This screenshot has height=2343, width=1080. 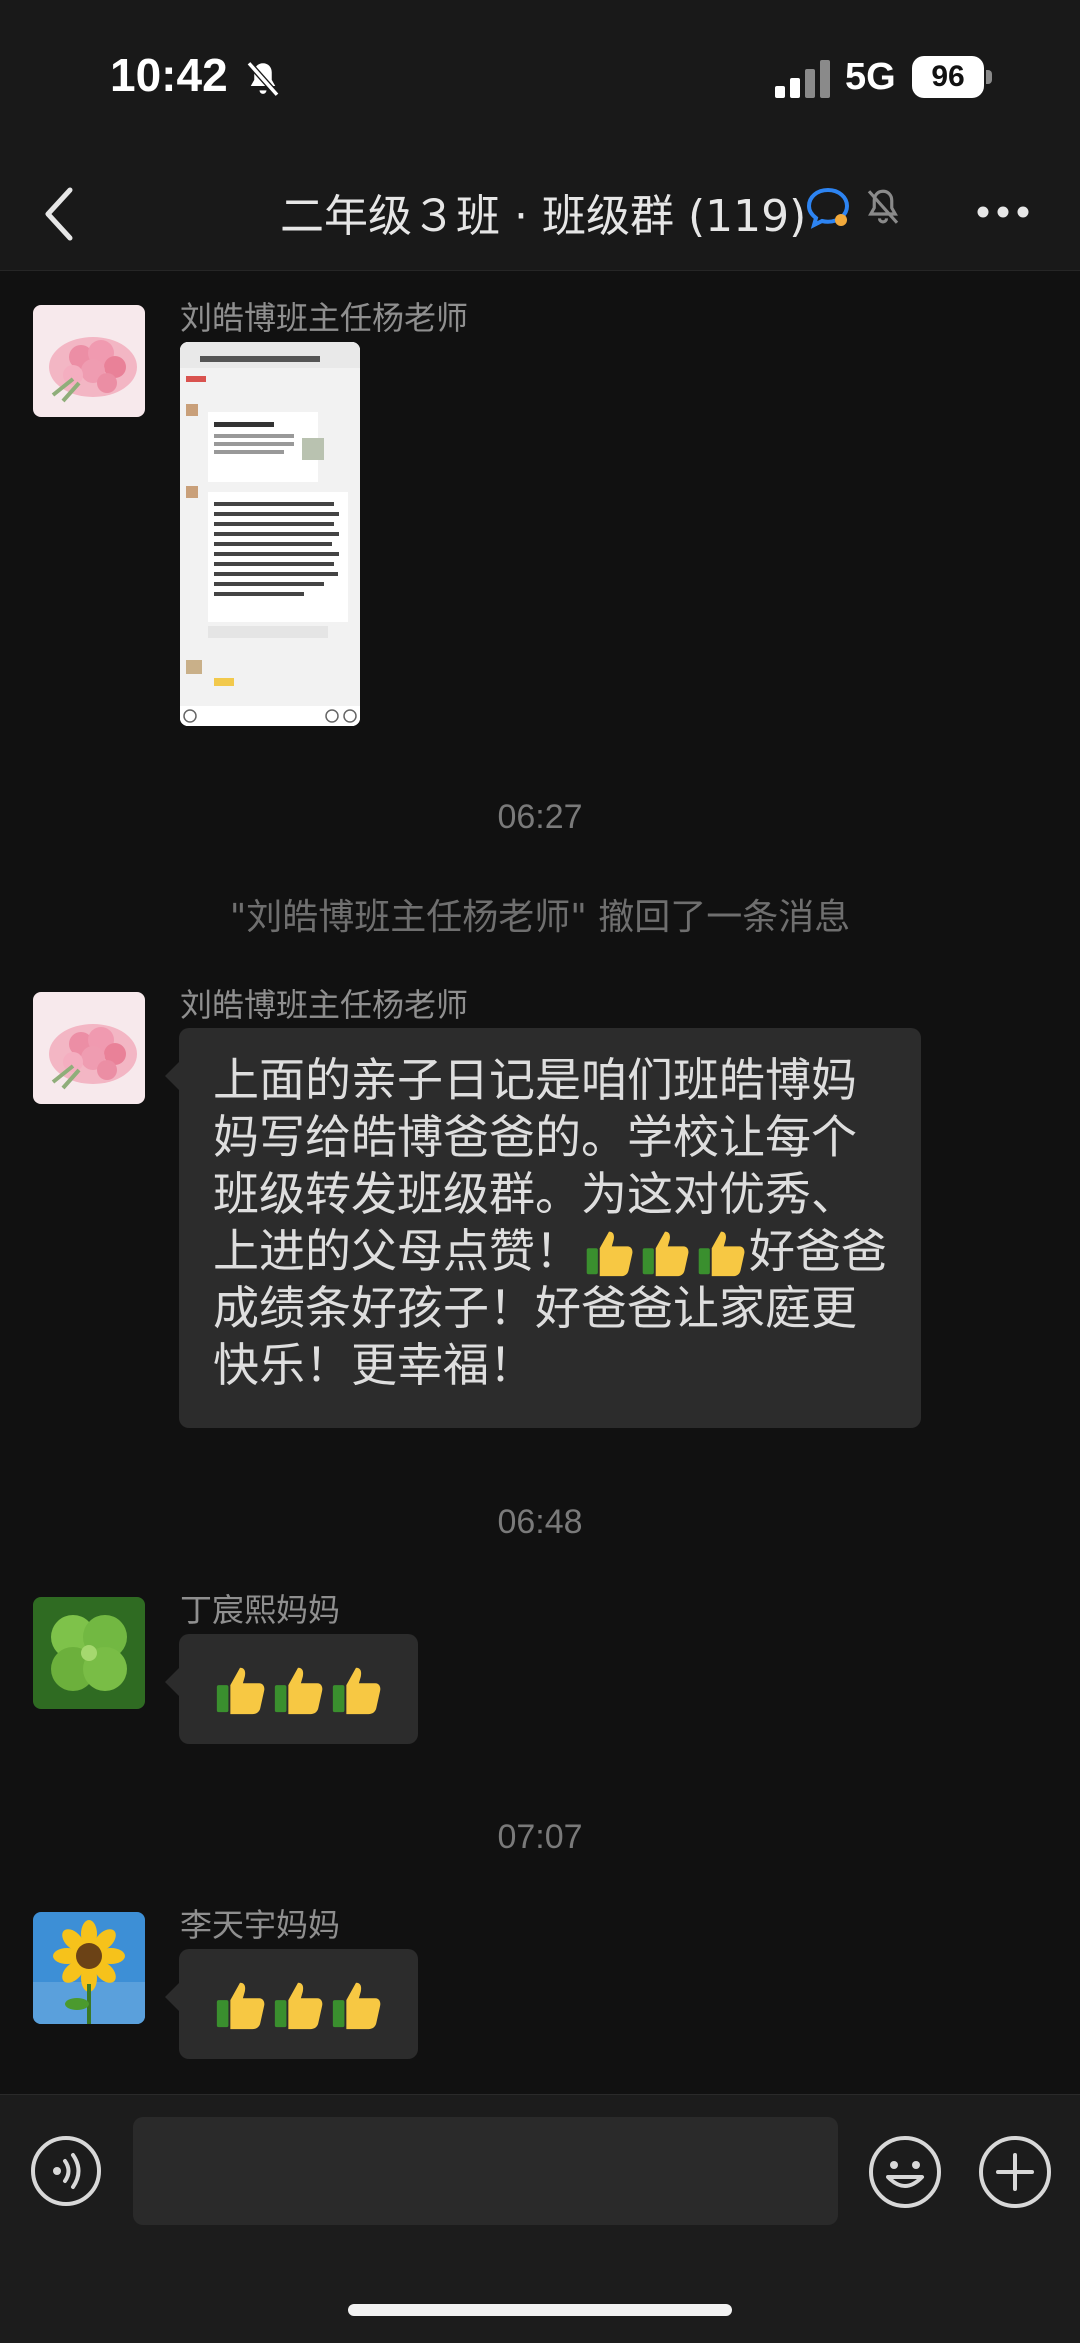 What do you see at coordinates (397, 1251) in the screenshot?
I see `message-line-text: 上进的父母点赞！` at bounding box center [397, 1251].